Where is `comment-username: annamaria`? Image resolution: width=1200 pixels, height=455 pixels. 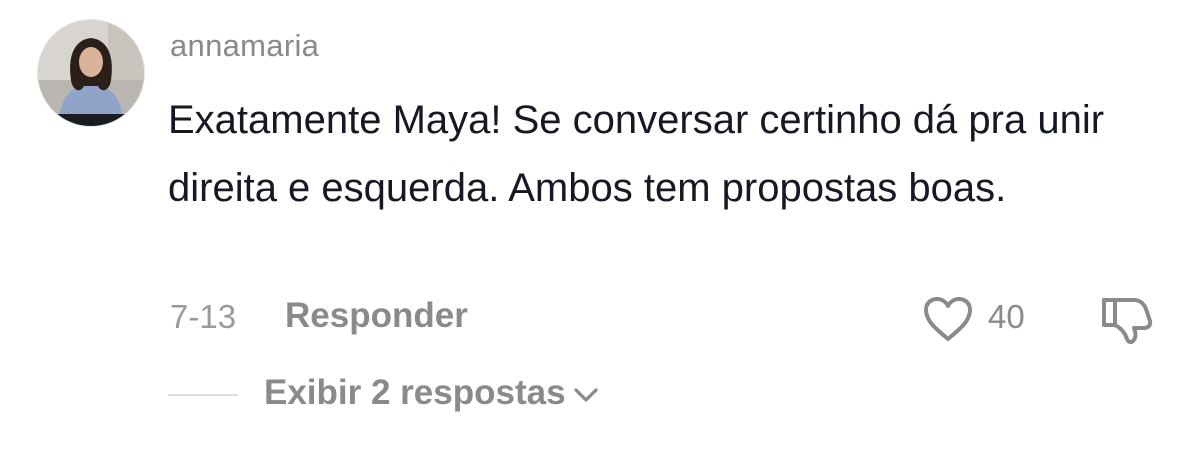
comment-username: annamaria is located at coordinates (244, 46).